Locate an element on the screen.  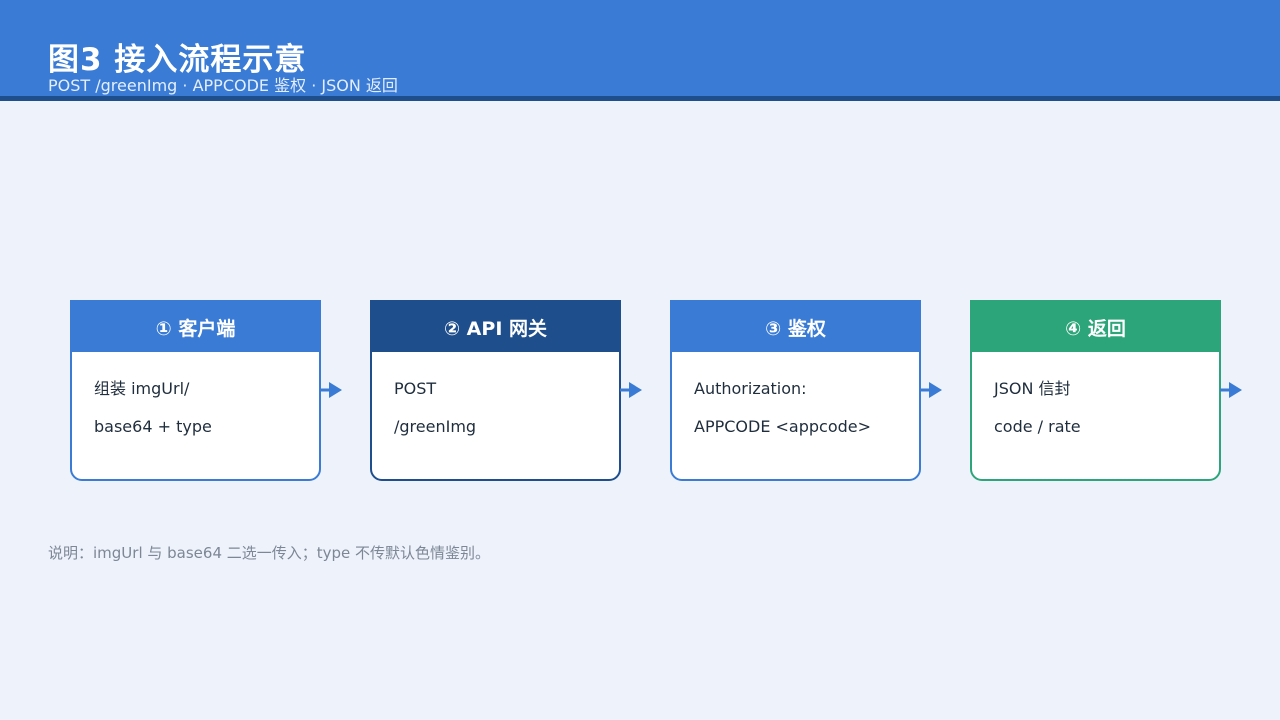
step-title: ④ 返回 is located at coordinates (1095, 327).